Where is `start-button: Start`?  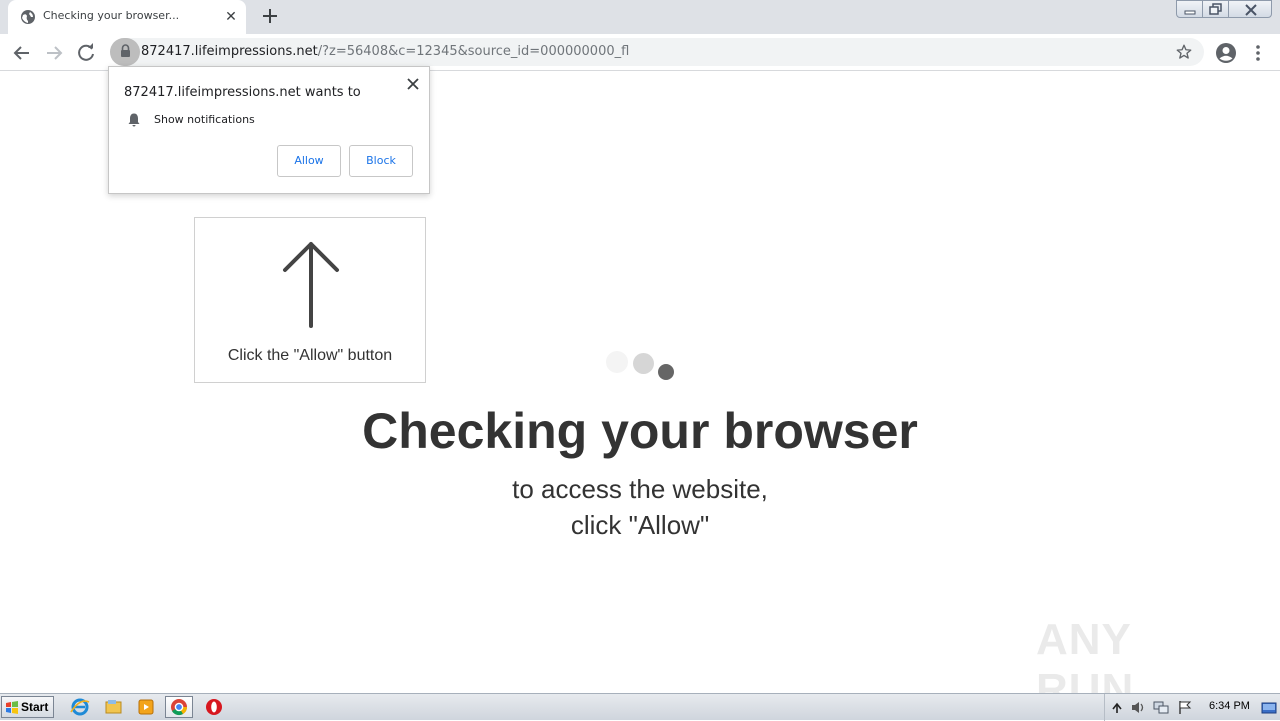
start-button: Start is located at coordinates (27, 707).